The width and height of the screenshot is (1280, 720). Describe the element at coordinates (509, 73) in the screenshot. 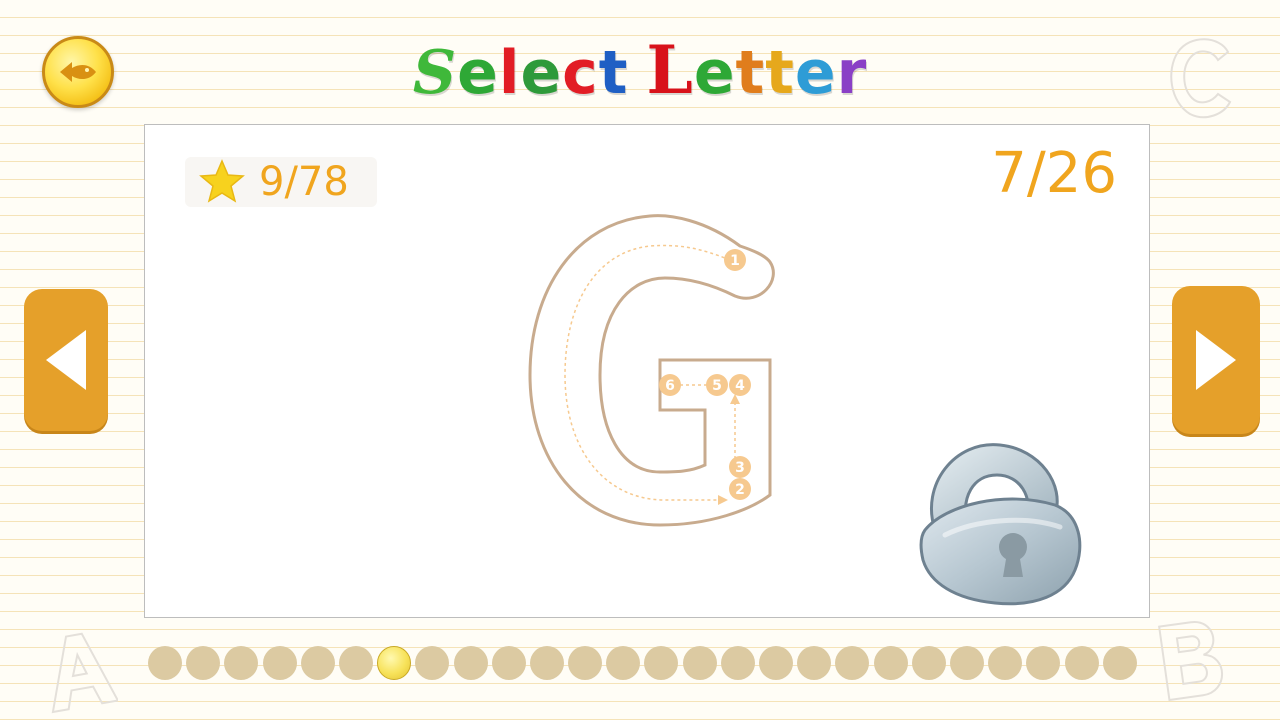

I see `title-letter: l` at that location.